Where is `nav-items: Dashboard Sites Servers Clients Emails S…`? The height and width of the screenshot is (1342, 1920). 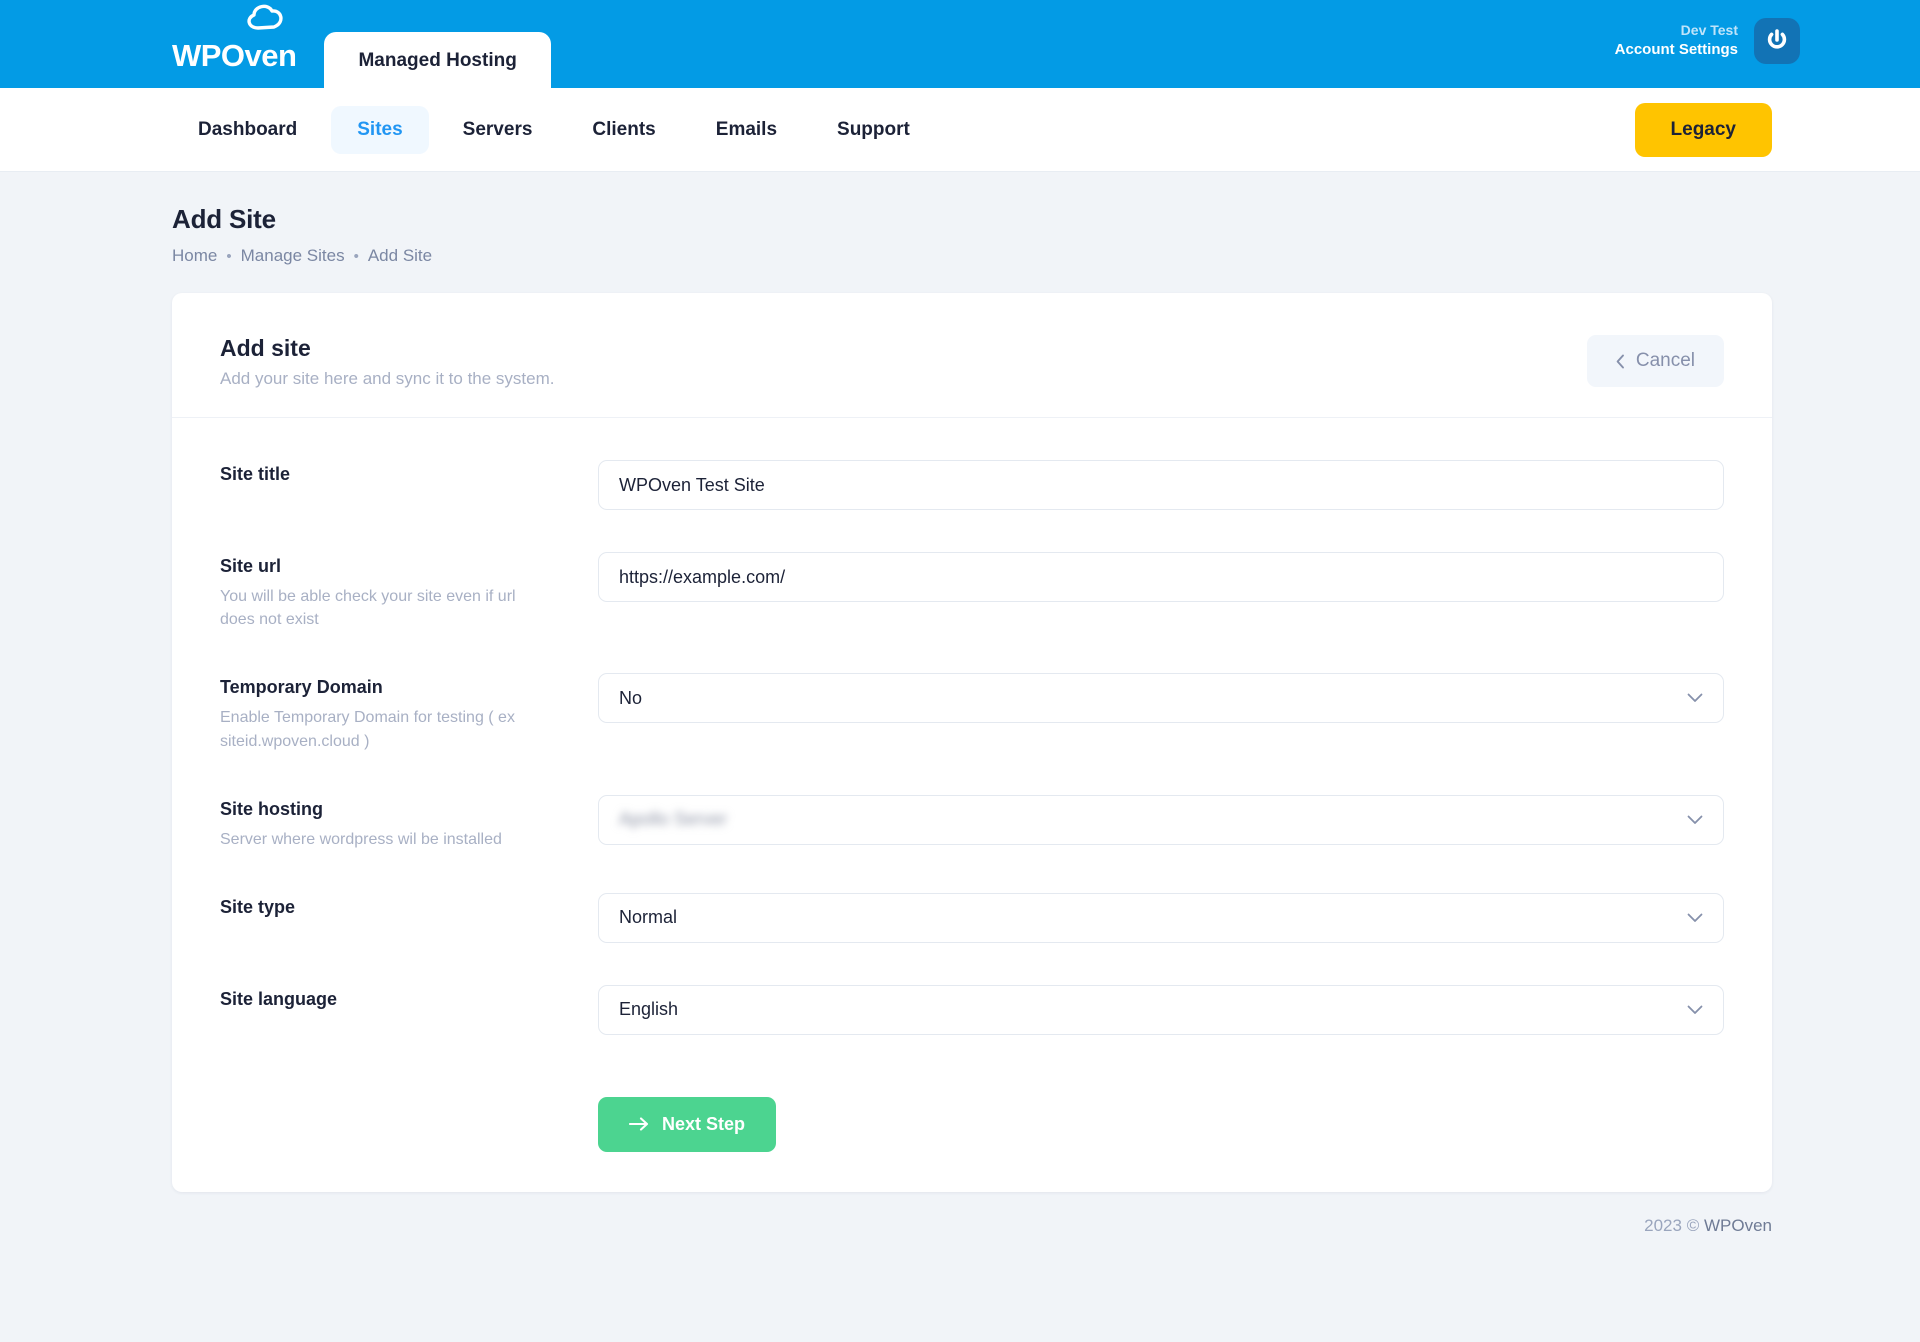 nav-items: Dashboard Sites Servers Clients Emails S… is located at coordinates (554, 129).